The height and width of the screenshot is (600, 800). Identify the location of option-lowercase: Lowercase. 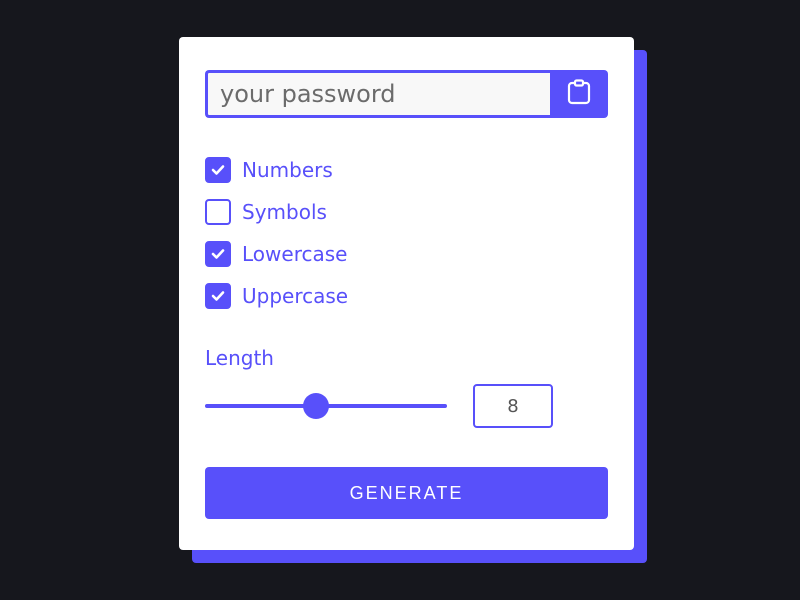
(276, 254).